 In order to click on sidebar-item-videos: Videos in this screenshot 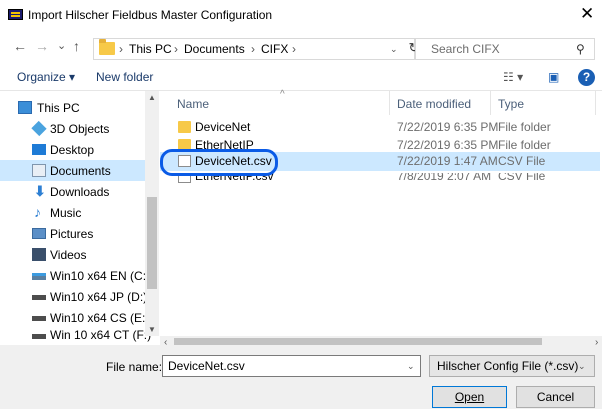, I will do `click(72, 254)`.